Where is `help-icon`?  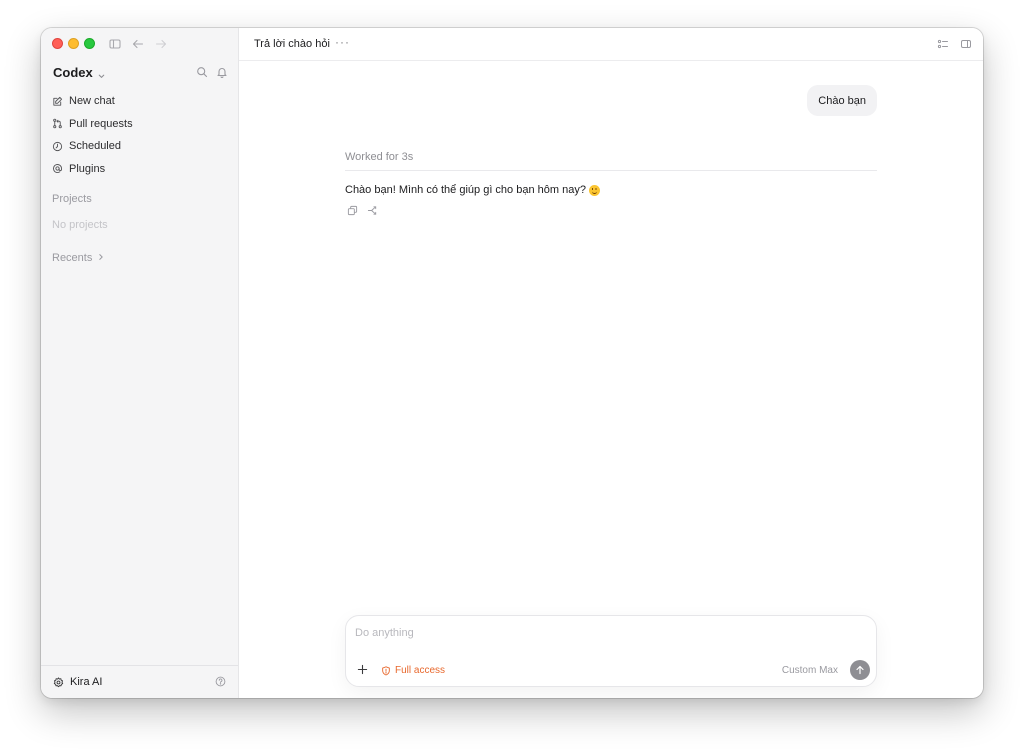 help-icon is located at coordinates (220, 681).